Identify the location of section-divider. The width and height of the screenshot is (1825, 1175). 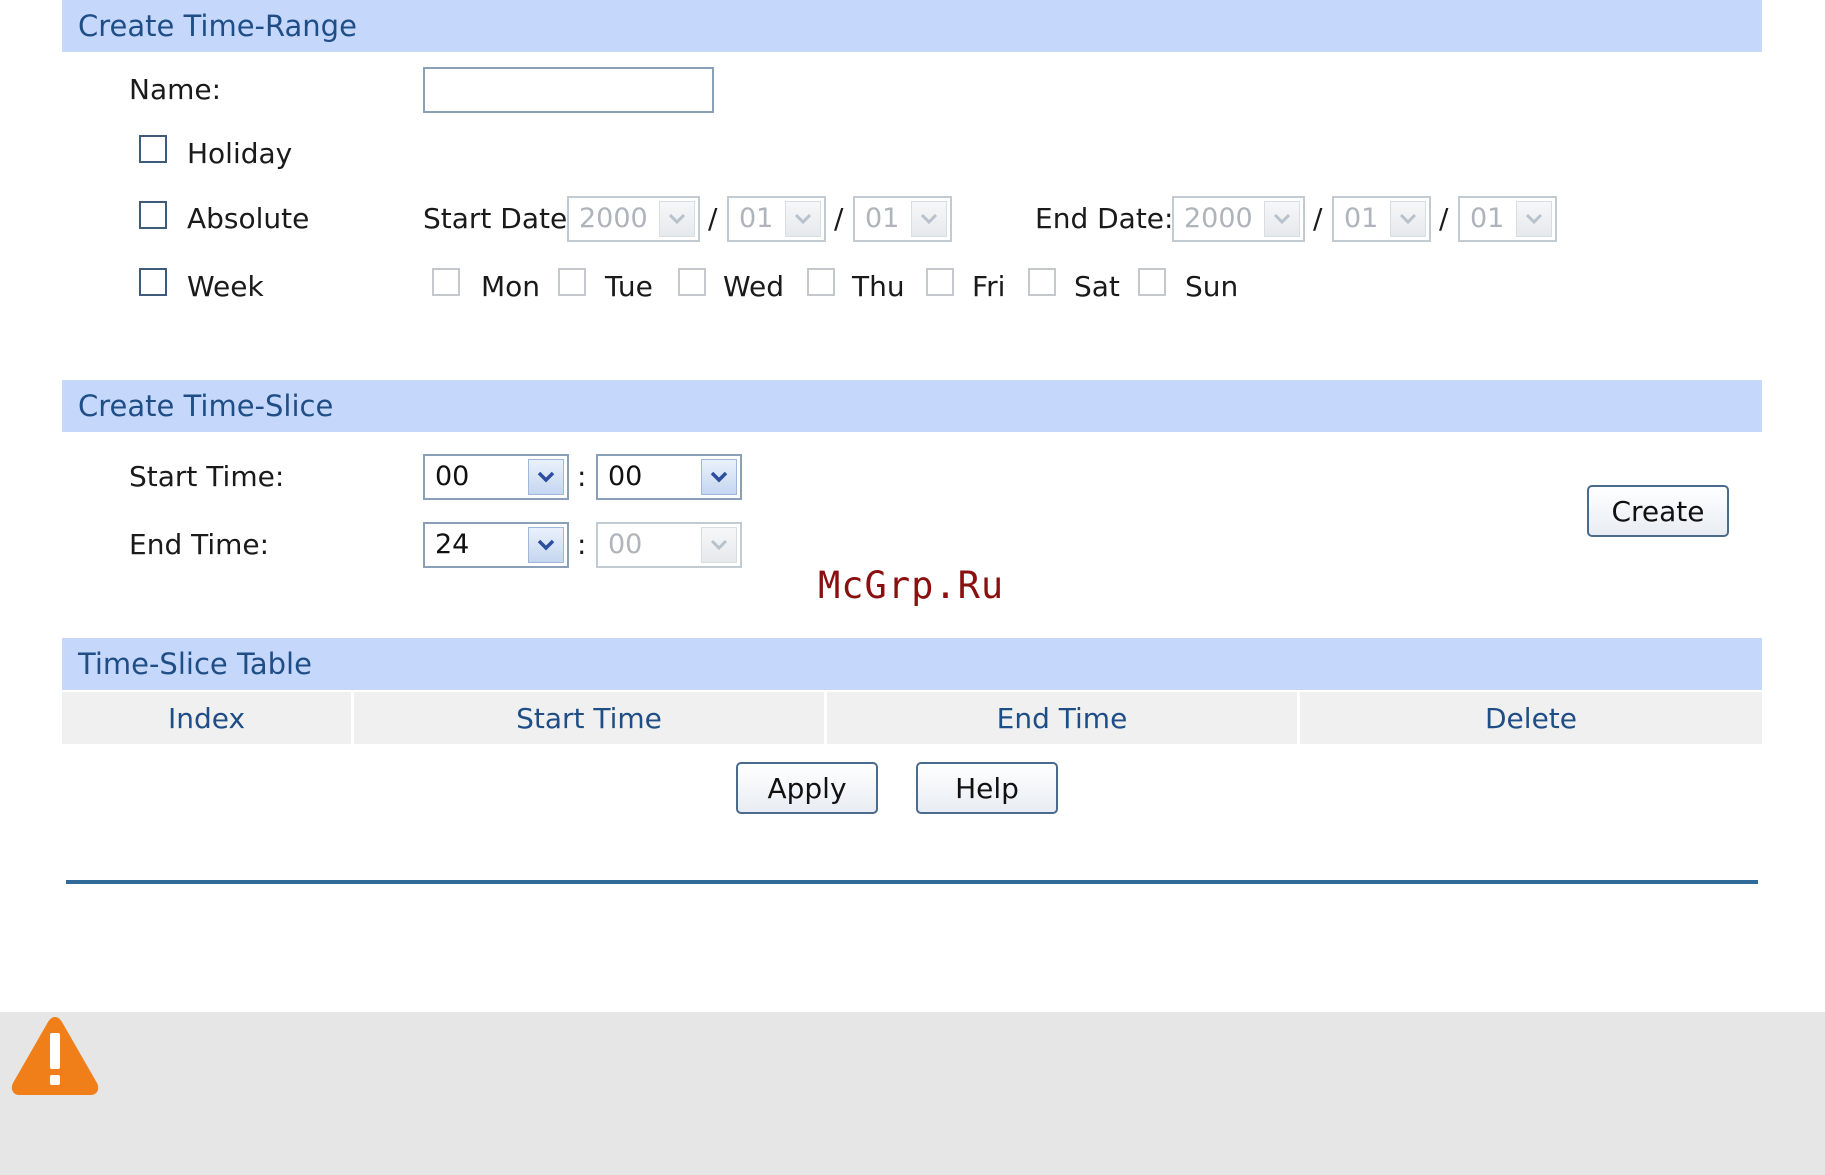
(912, 882).